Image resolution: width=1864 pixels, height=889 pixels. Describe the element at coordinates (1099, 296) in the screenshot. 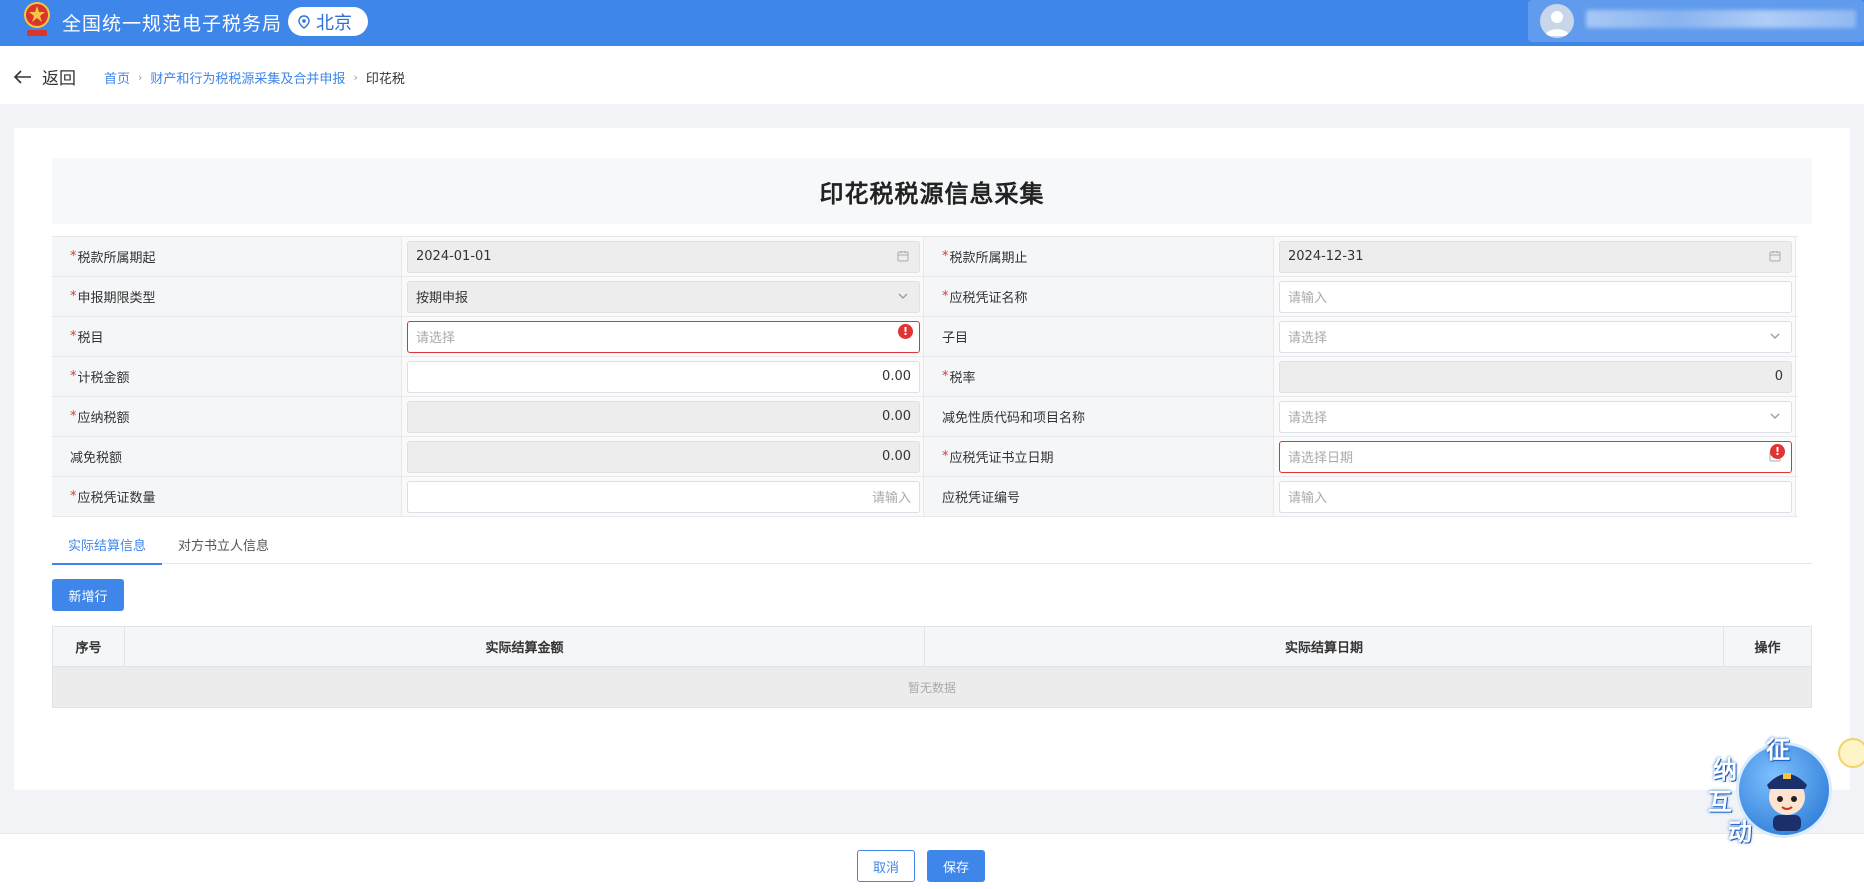

I see `field-label: * 应税凭证名称` at that location.